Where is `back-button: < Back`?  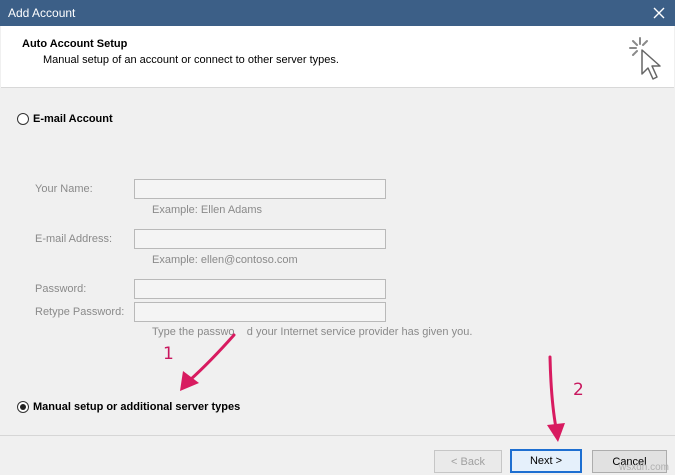
back-button: < Back is located at coordinates (468, 461).